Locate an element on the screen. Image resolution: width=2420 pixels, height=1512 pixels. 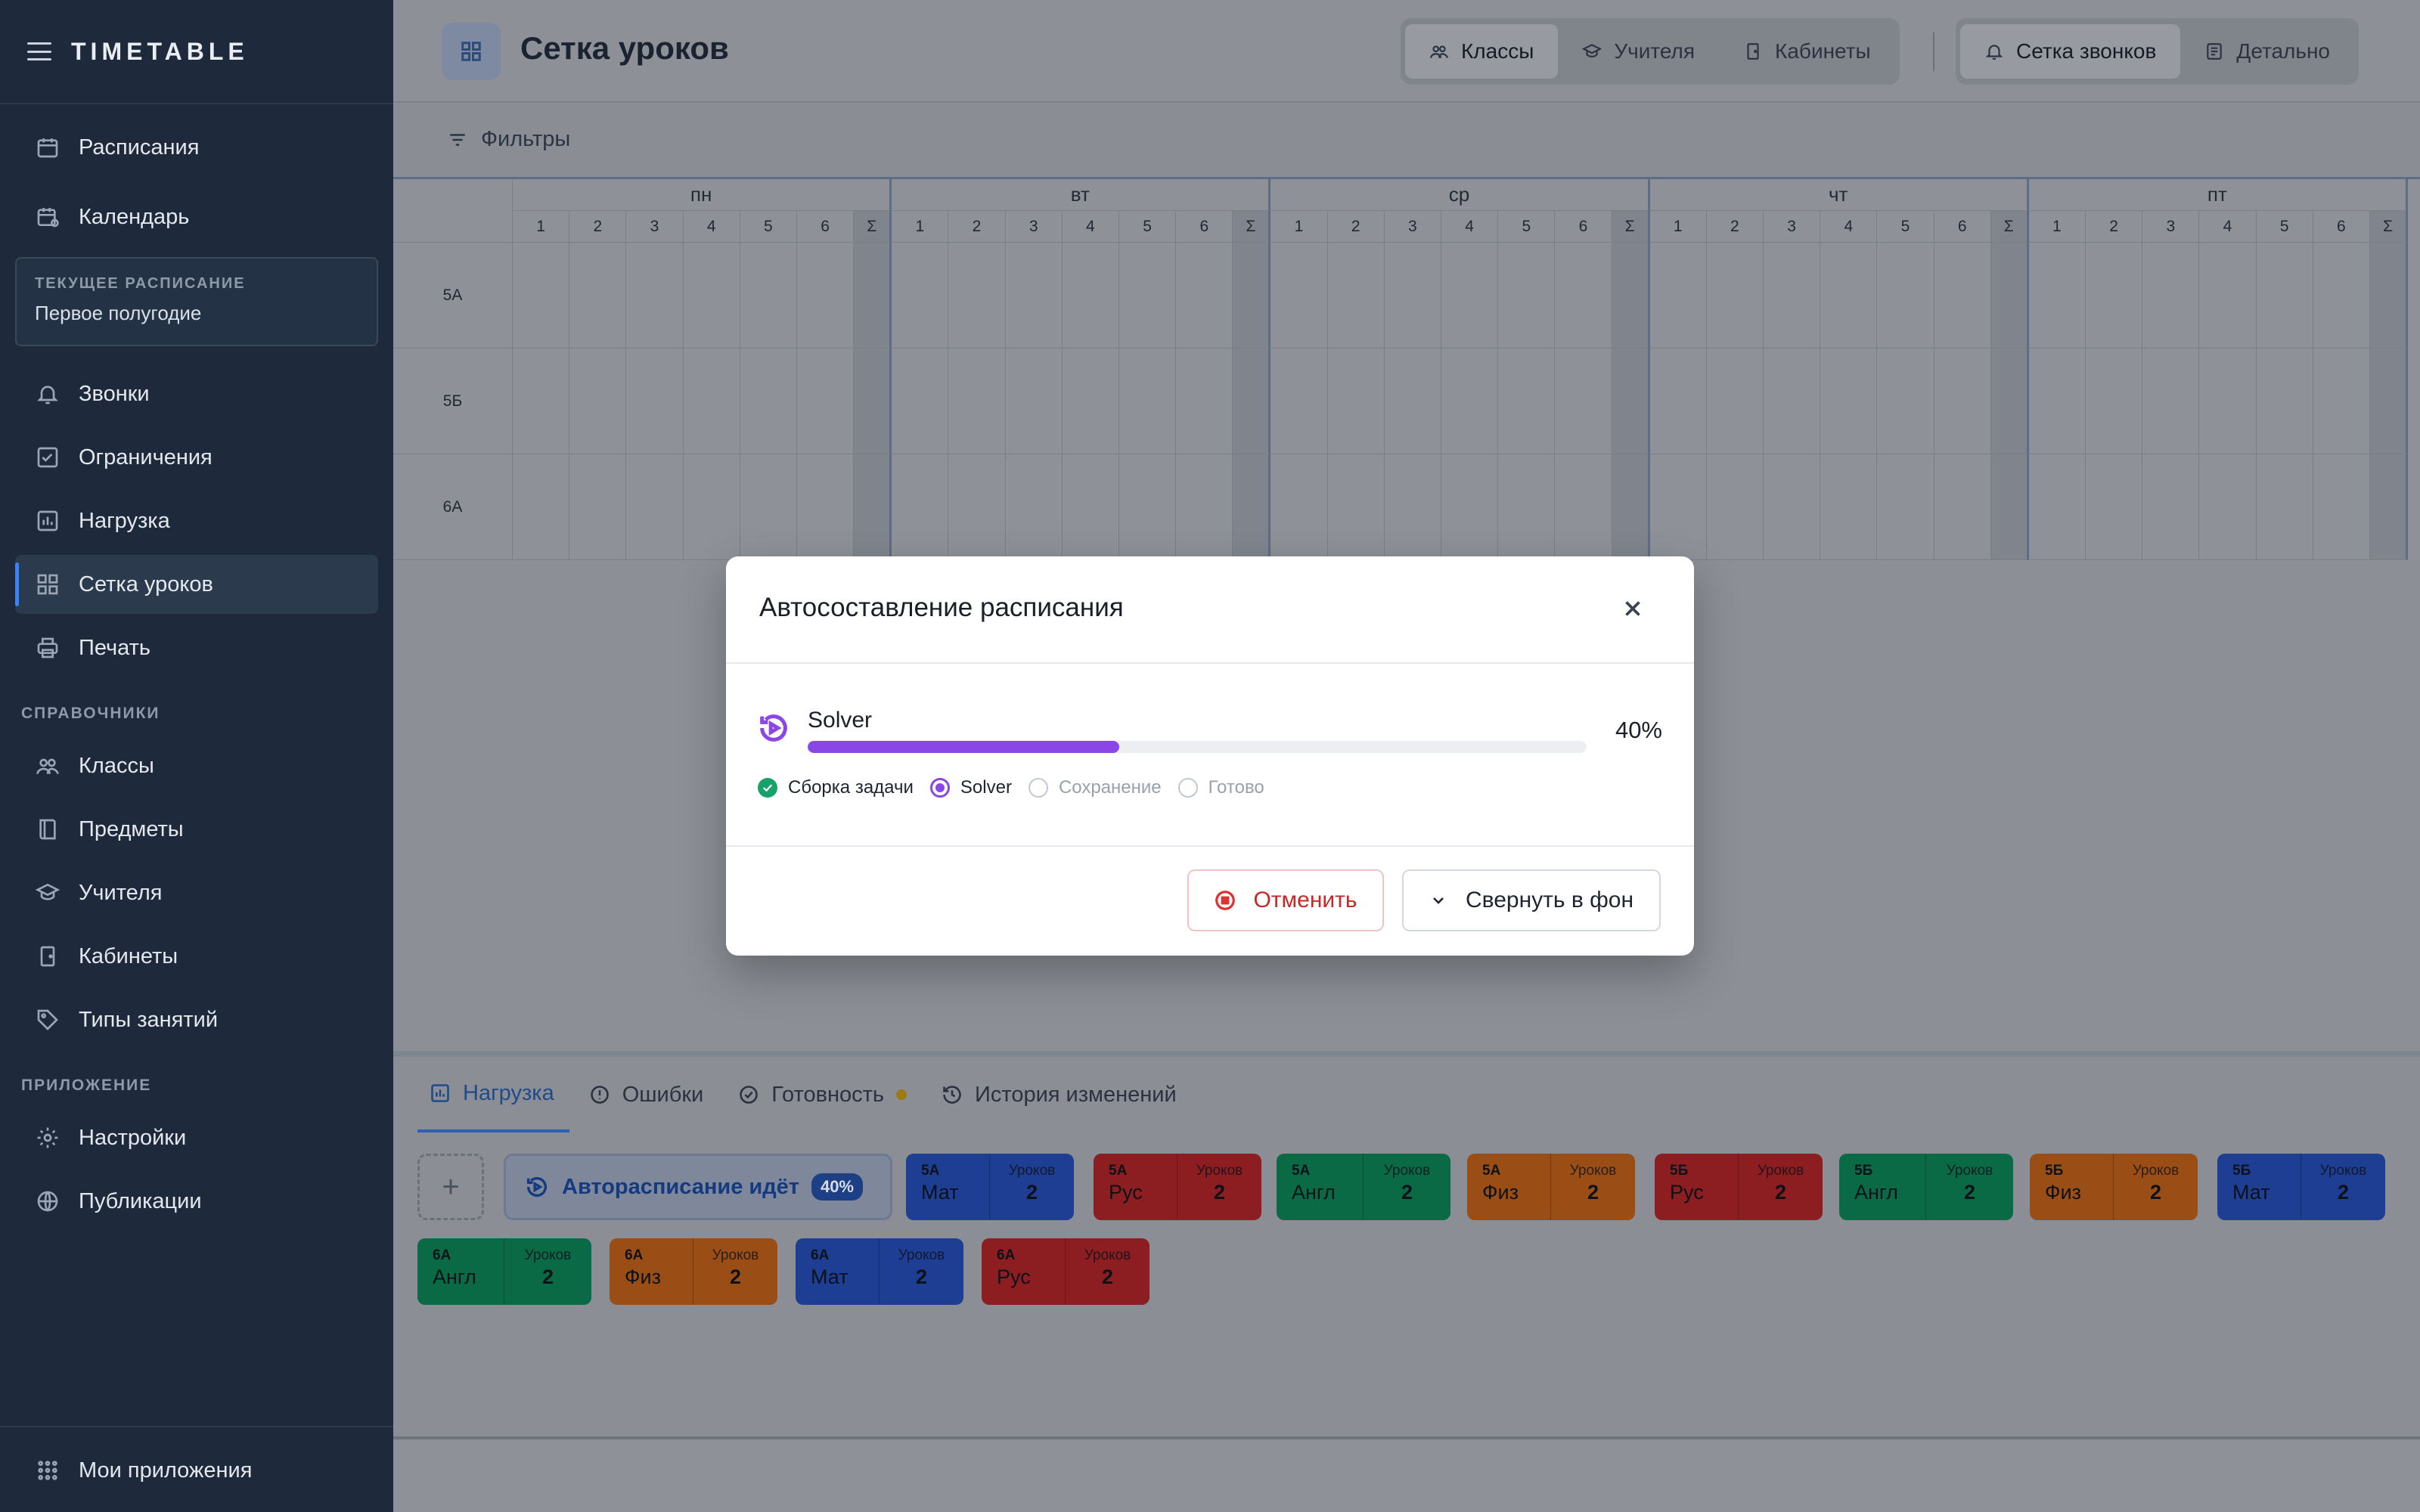
load-card: 5А Рус Уроков 2 is located at coordinates (1177, 1187).